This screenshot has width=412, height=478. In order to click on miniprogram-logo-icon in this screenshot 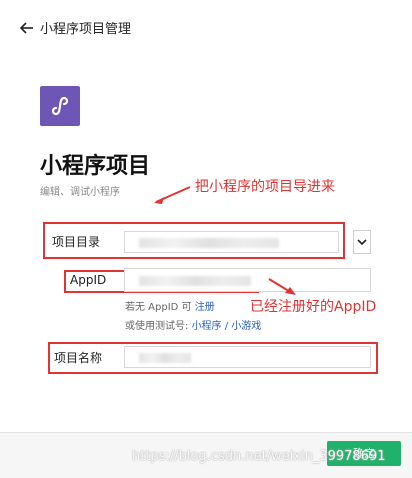, I will do `click(60, 106)`.